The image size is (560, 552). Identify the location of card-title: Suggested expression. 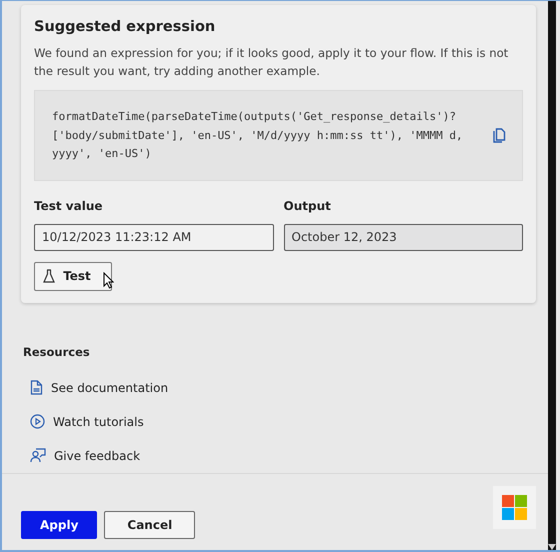
(125, 27).